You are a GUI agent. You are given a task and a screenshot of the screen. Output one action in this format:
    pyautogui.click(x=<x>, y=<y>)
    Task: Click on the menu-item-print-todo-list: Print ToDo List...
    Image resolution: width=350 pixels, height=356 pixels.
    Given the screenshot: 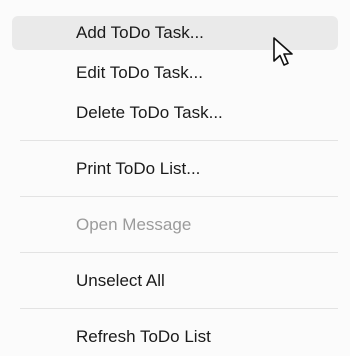 What is the action you would take?
    pyautogui.click(x=175, y=169)
    